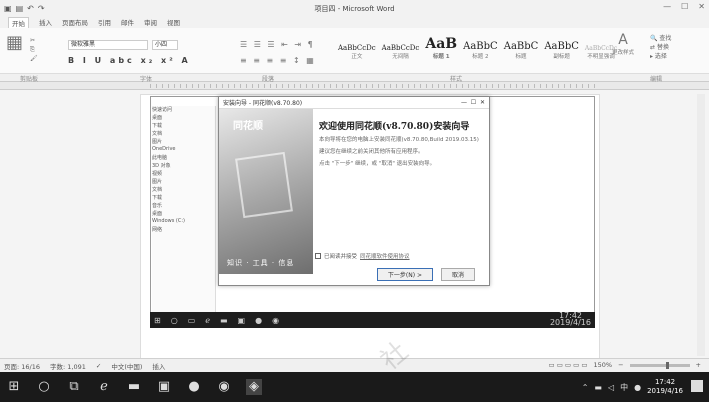  Describe the element at coordinates (158, 366) in the screenshot. I see `insert-mode: 插入` at that location.